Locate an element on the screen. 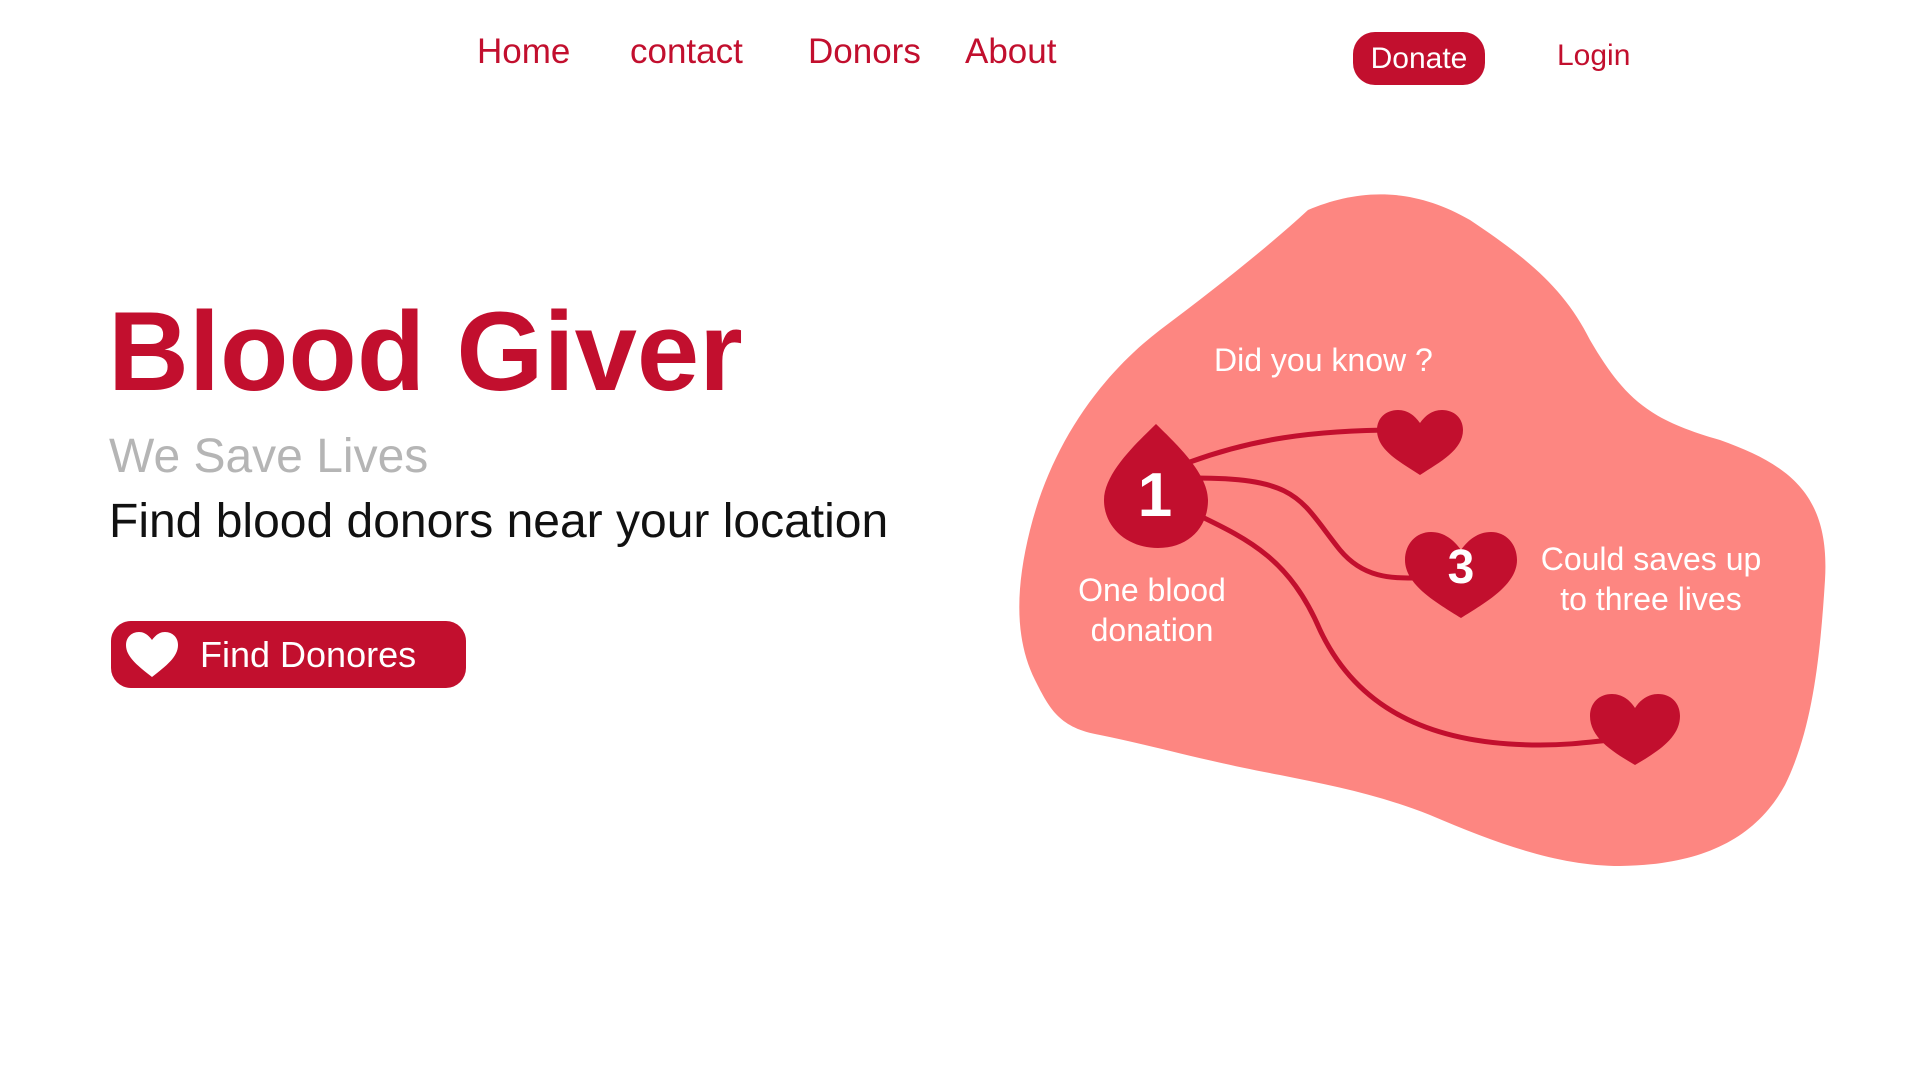  nav-donors-link: Donors is located at coordinates (864, 51).